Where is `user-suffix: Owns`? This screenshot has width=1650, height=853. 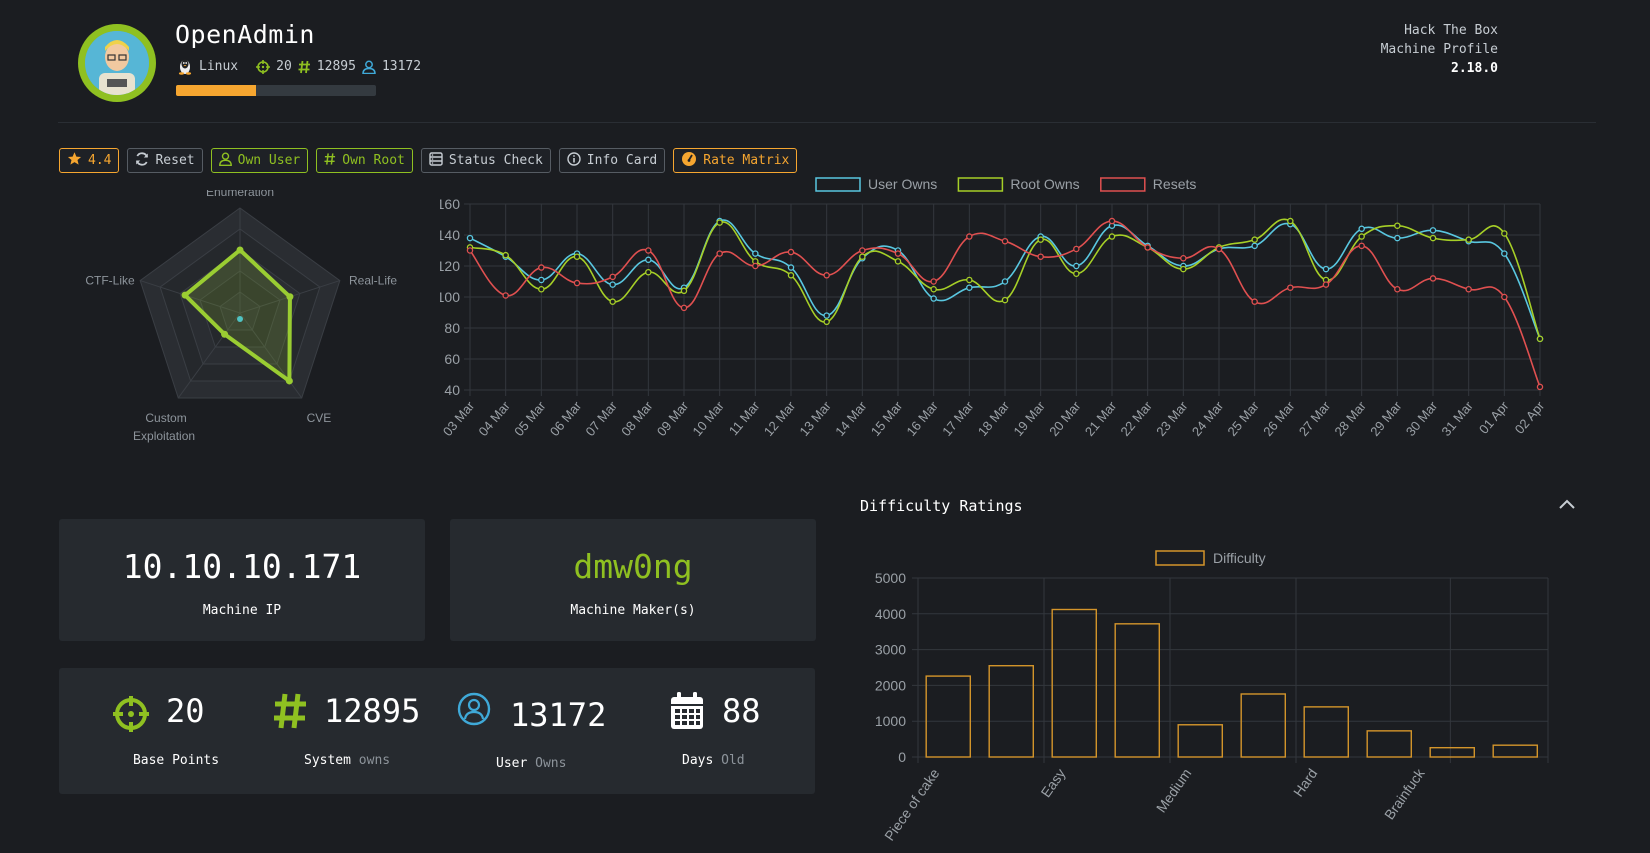 user-suffix: Owns is located at coordinates (551, 763).